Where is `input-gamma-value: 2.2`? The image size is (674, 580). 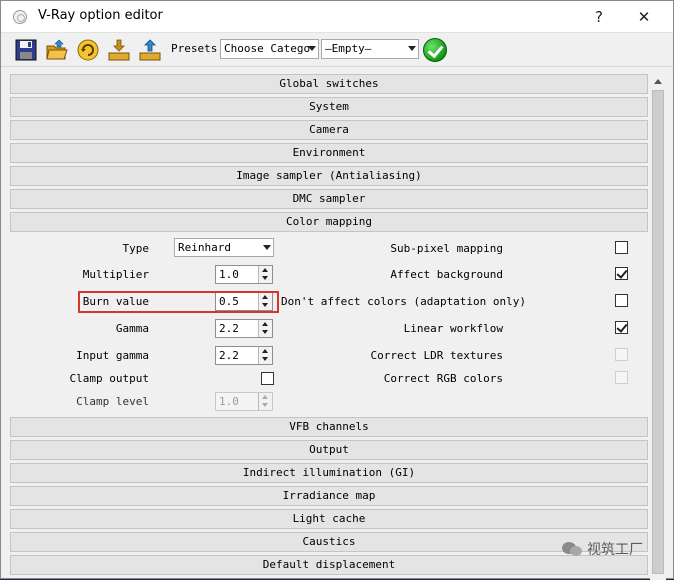 input-gamma-value: 2.2 is located at coordinates (229, 355).